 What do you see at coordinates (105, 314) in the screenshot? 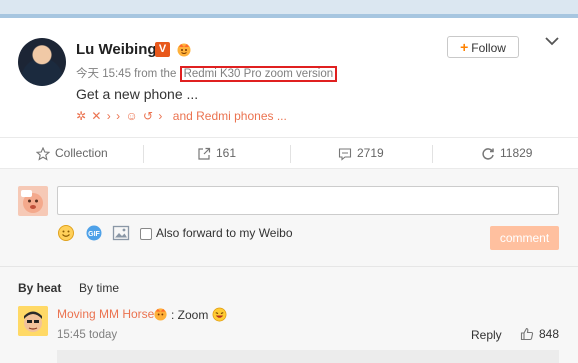
I see `commenter-name: Moving MM Horse` at bounding box center [105, 314].